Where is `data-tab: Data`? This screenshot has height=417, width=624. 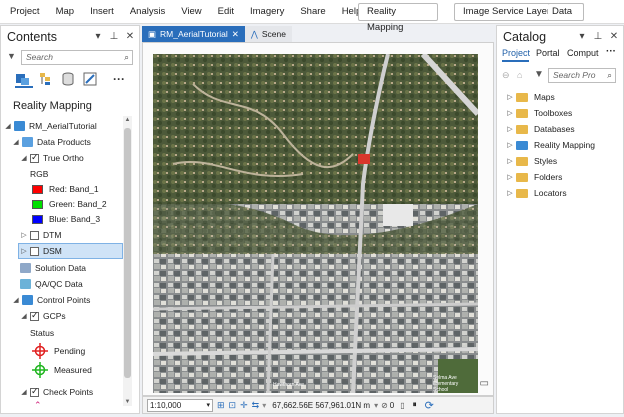 data-tab: Data is located at coordinates (566, 12).